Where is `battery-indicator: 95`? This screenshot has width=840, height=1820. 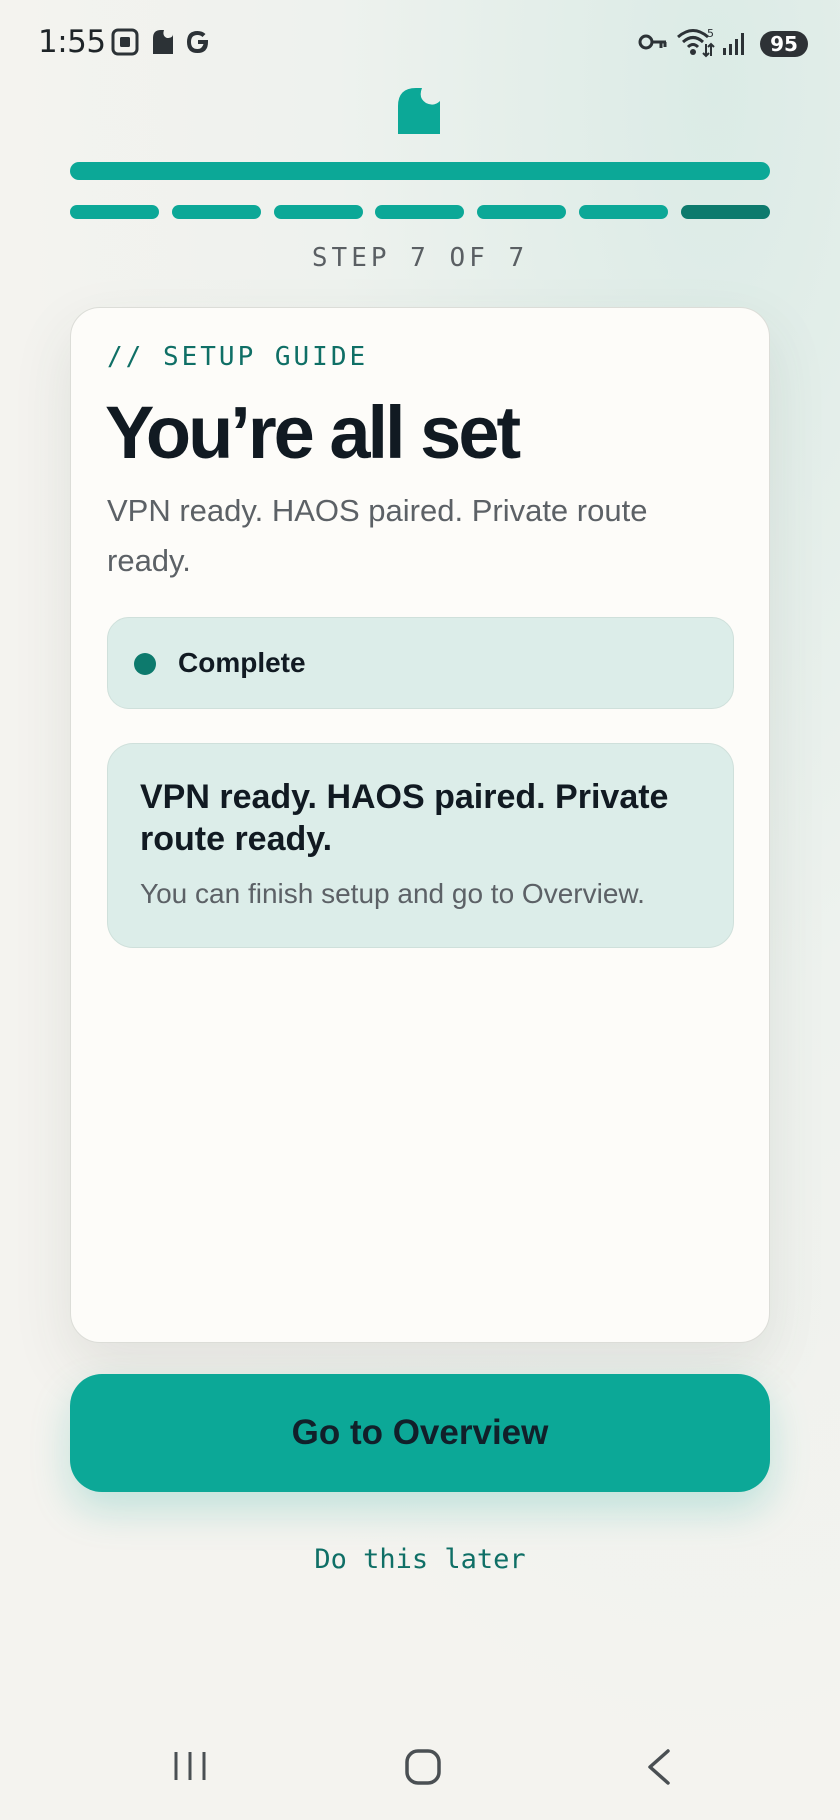 battery-indicator: 95 is located at coordinates (784, 44).